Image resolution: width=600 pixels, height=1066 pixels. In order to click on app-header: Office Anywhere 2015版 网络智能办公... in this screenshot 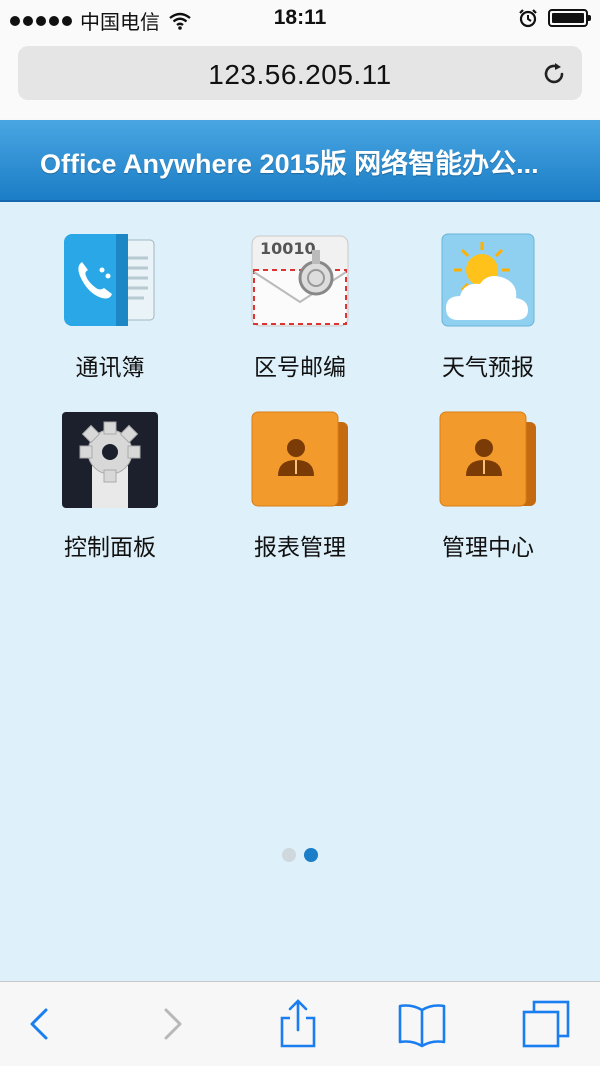, I will do `click(300, 161)`.